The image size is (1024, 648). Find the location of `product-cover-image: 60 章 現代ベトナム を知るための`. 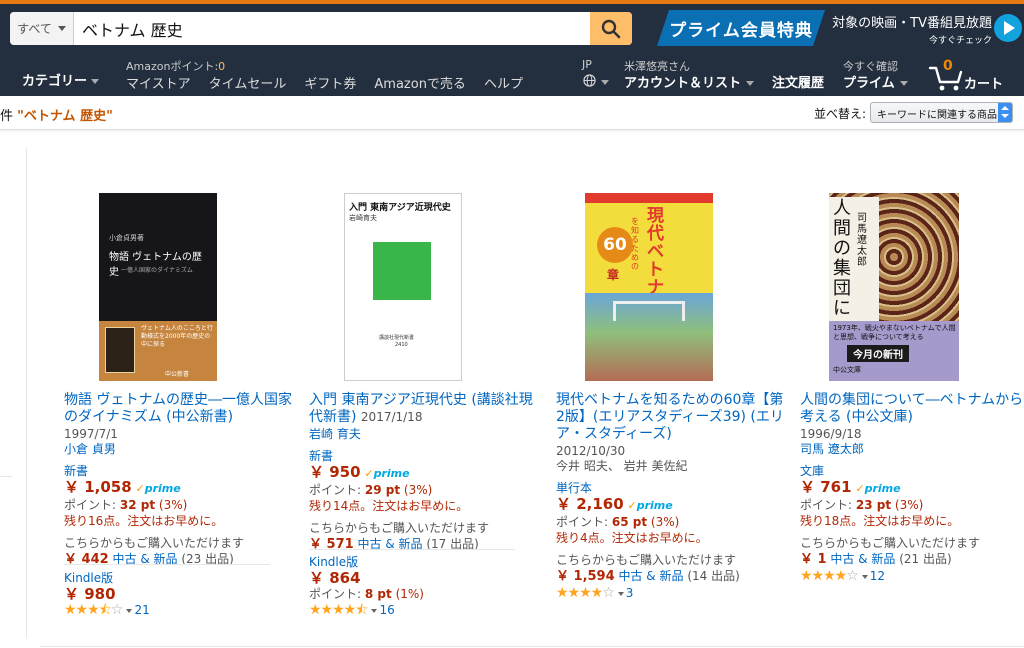

product-cover-image: 60 章 現代ベトナム を知るための is located at coordinates (649, 287).